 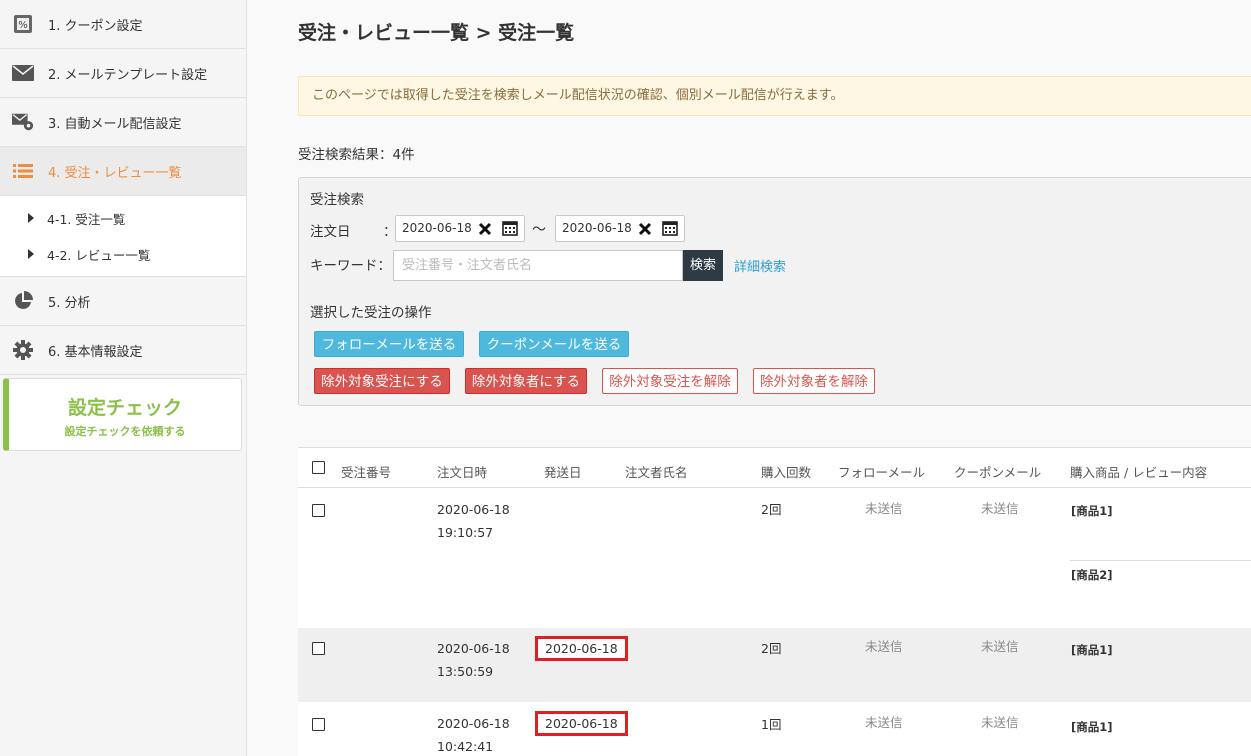 What do you see at coordinates (526, 381) in the screenshot?
I see `exclude-person-button: 除外対象者にする` at bounding box center [526, 381].